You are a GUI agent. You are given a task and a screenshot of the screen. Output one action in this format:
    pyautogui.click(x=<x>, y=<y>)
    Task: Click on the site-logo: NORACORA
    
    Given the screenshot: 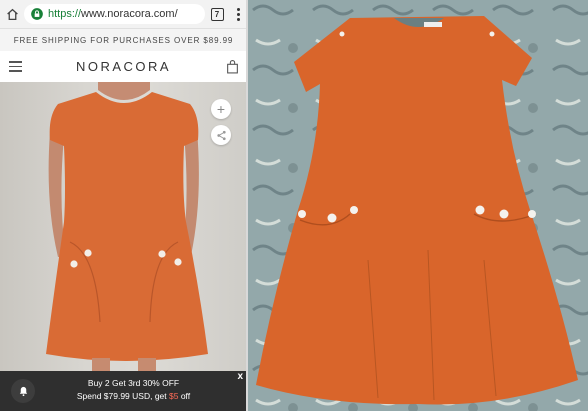 What is the action you would take?
    pyautogui.click(x=123, y=66)
    